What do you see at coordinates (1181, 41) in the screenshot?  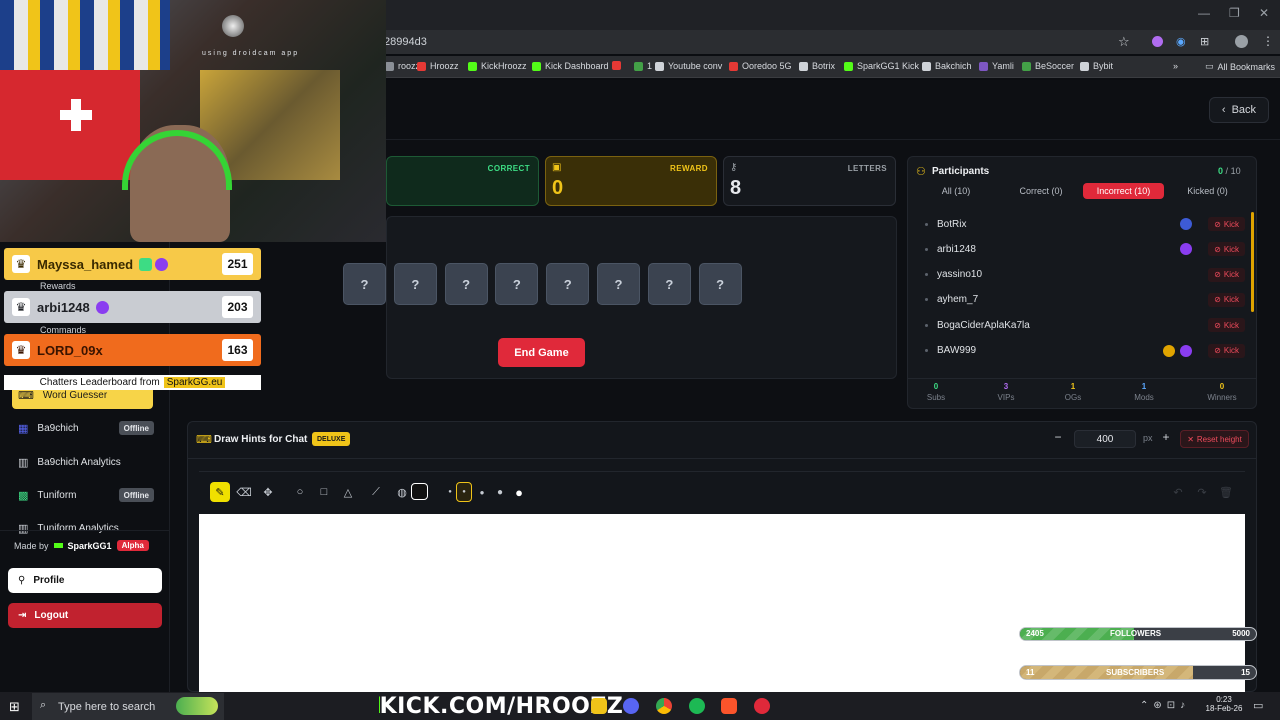 I see `extension-icon: ◉` at bounding box center [1181, 41].